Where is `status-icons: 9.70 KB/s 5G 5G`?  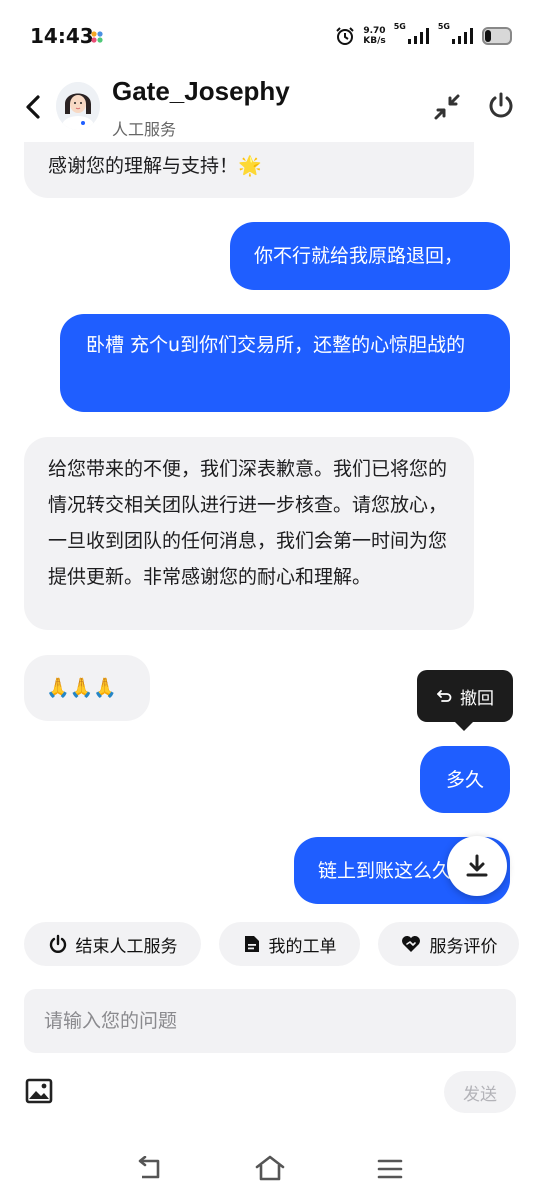
status-icons: 9.70 KB/s 5G 5G is located at coordinates (423, 36).